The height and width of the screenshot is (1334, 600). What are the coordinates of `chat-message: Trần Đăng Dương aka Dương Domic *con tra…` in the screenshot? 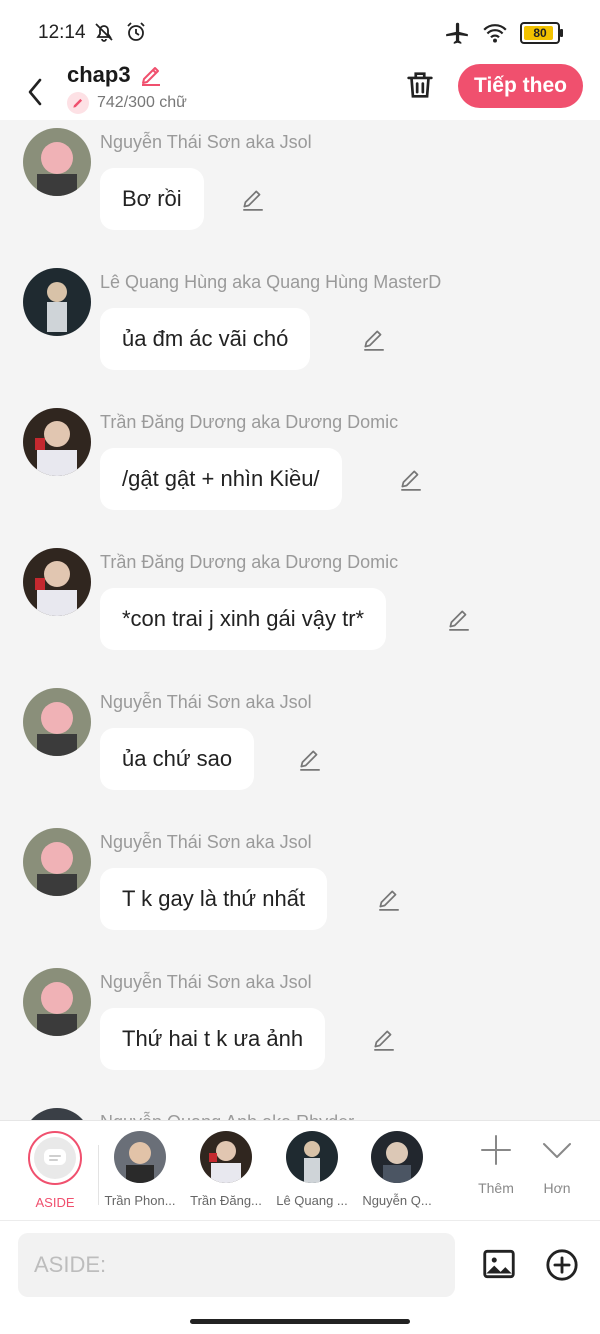 It's located at (300, 610).